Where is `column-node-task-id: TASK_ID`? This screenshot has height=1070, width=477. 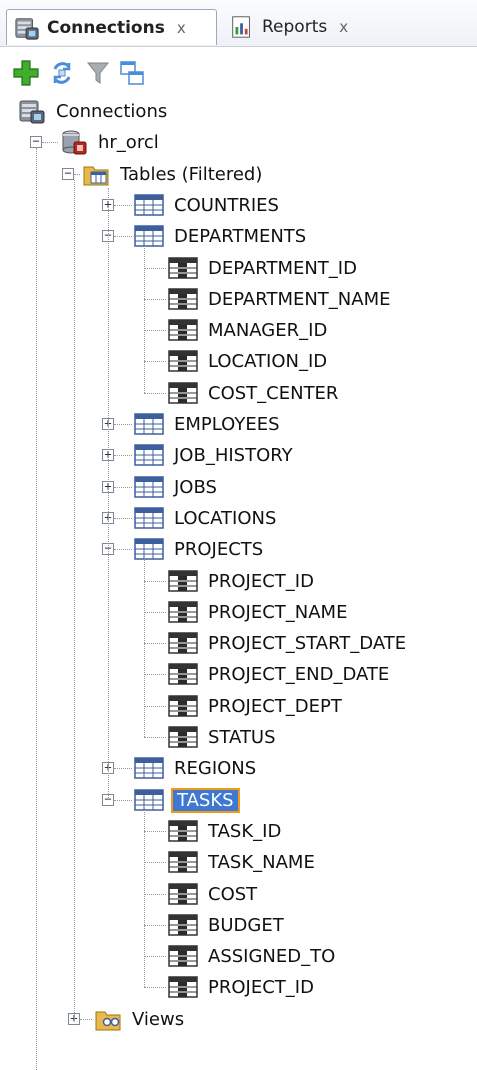 column-node-task-id: TASK_ID is located at coordinates (226, 831).